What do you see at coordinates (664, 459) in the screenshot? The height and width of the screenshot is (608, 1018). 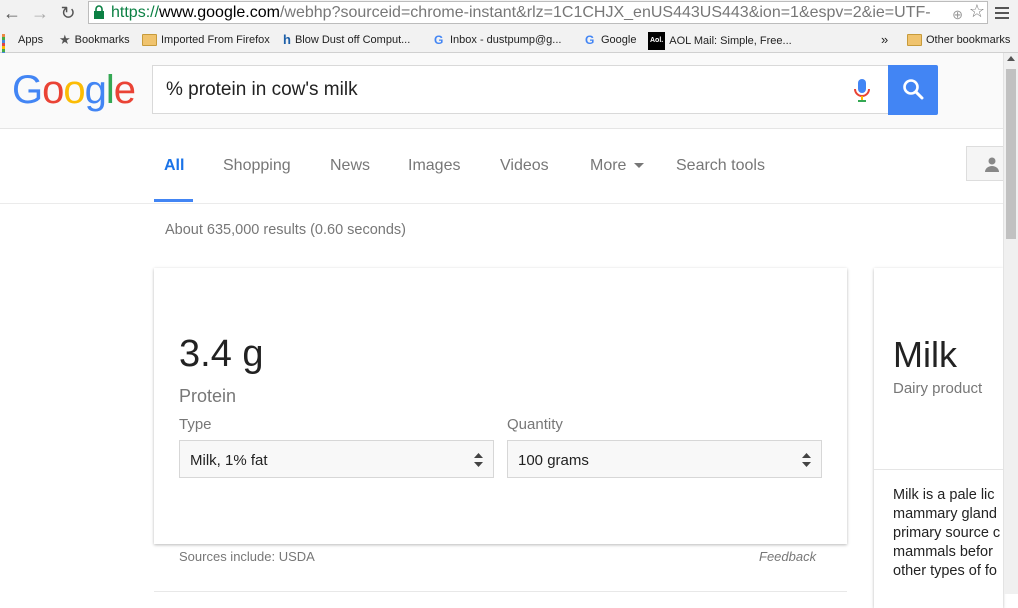 I see `quantity-select: 100 grams` at bounding box center [664, 459].